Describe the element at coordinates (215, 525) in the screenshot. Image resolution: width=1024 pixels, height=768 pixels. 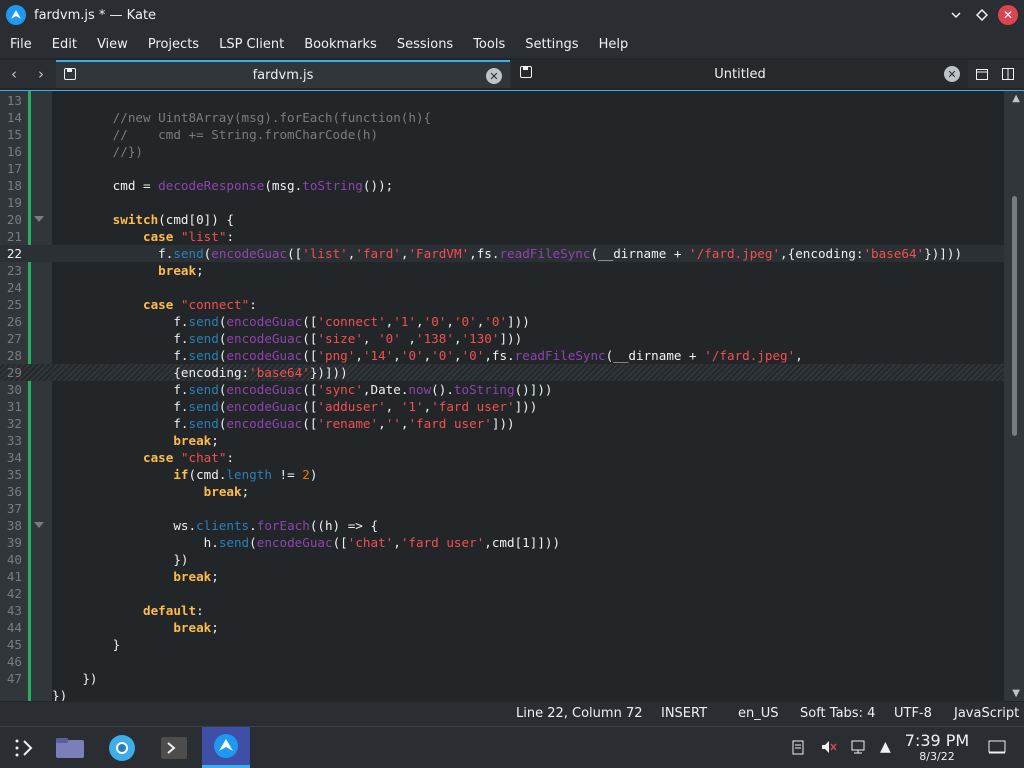
I see `code-text: ws.clients.forEach((h) => {` at that location.